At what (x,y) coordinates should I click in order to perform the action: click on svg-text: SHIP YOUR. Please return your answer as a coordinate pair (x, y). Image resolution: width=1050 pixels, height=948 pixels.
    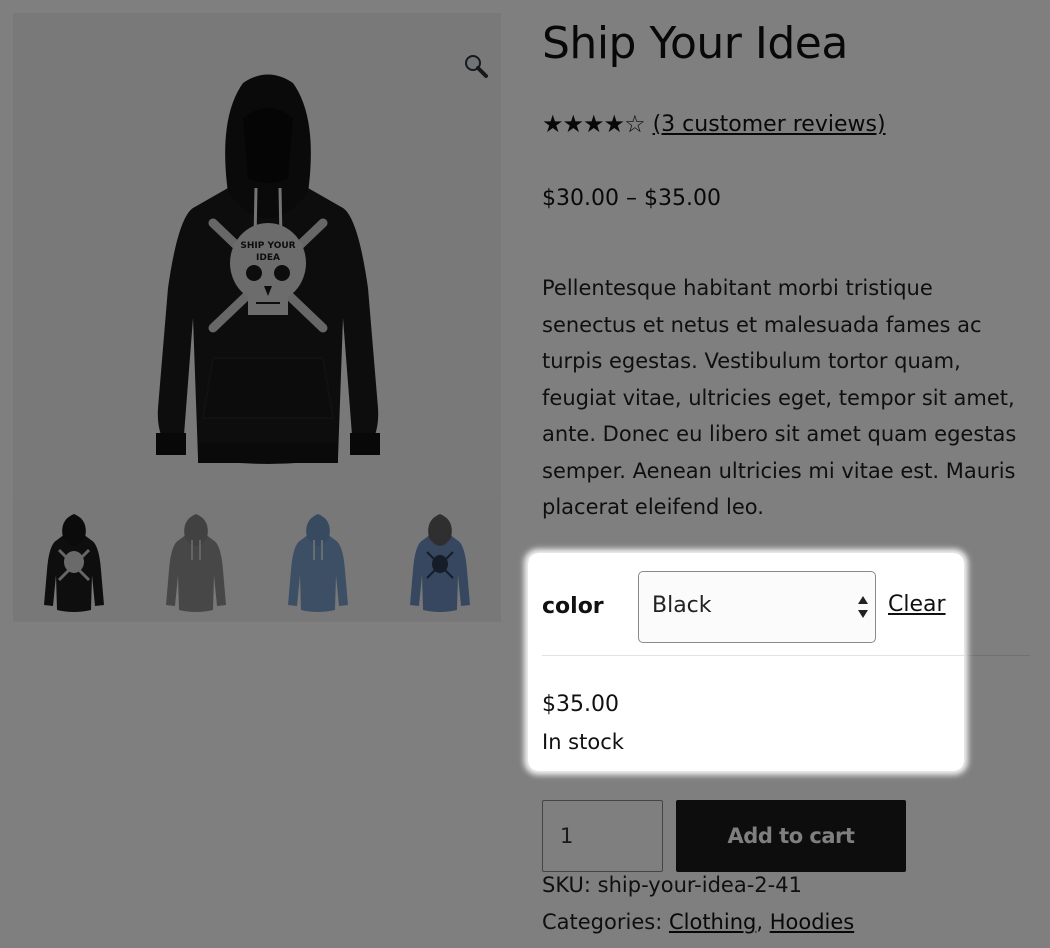
    Looking at the image, I should click on (267, 246).